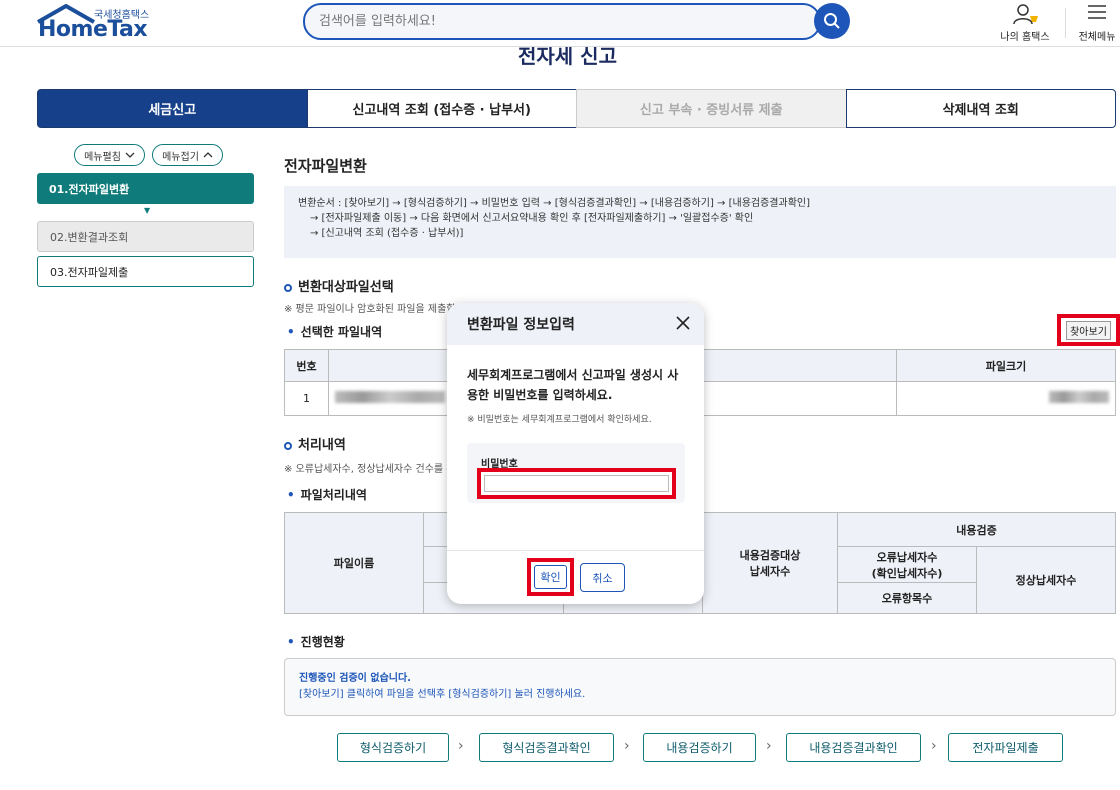 The image size is (1120, 790). What do you see at coordinates (1025, 37) in the screenshot?
I see `my-hometax-label: 나의 홈택스` at bounding box center [1025, 37].